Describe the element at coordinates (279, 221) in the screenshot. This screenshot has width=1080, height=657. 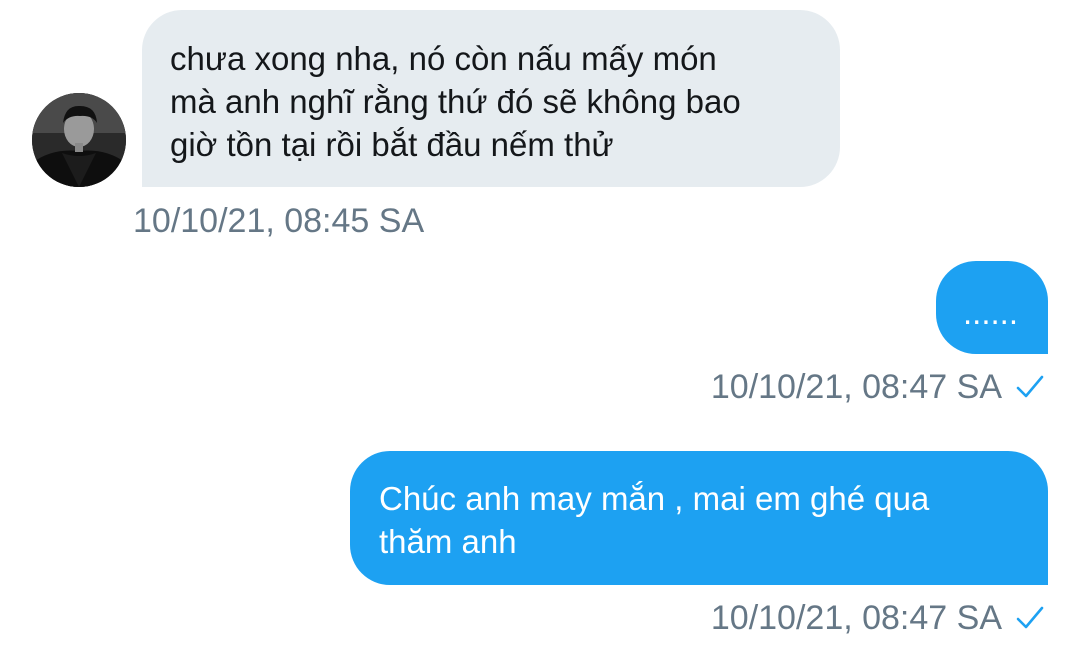
I see `message-timestamp: 10/10/21, 08:45 SA` at that location.